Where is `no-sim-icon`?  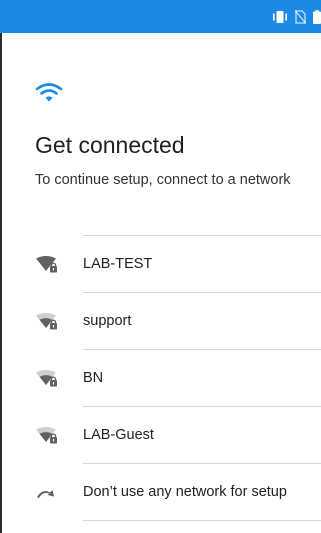 no-sim-icon is located at coordinates (300, 17).